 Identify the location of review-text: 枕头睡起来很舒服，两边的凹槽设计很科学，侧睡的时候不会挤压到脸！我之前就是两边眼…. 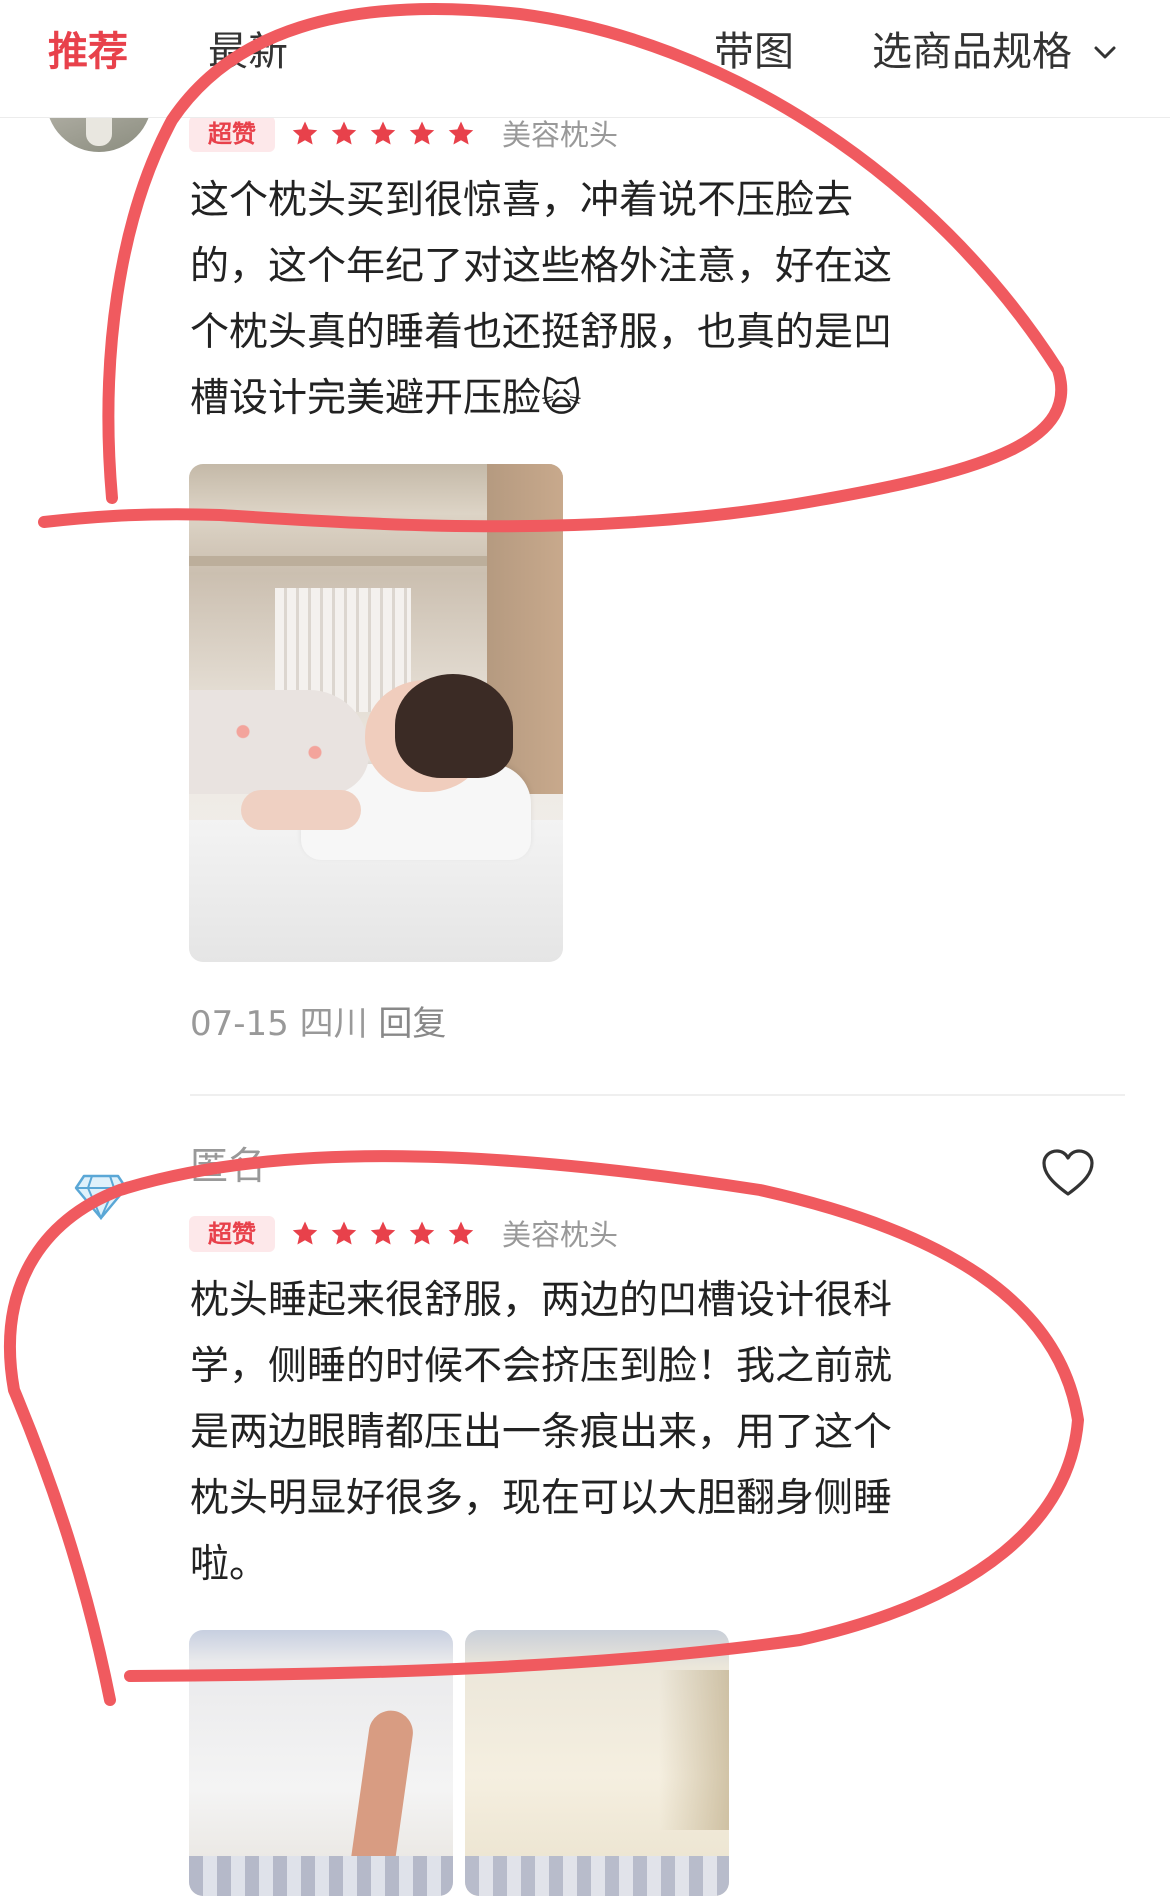
(541, 1432).